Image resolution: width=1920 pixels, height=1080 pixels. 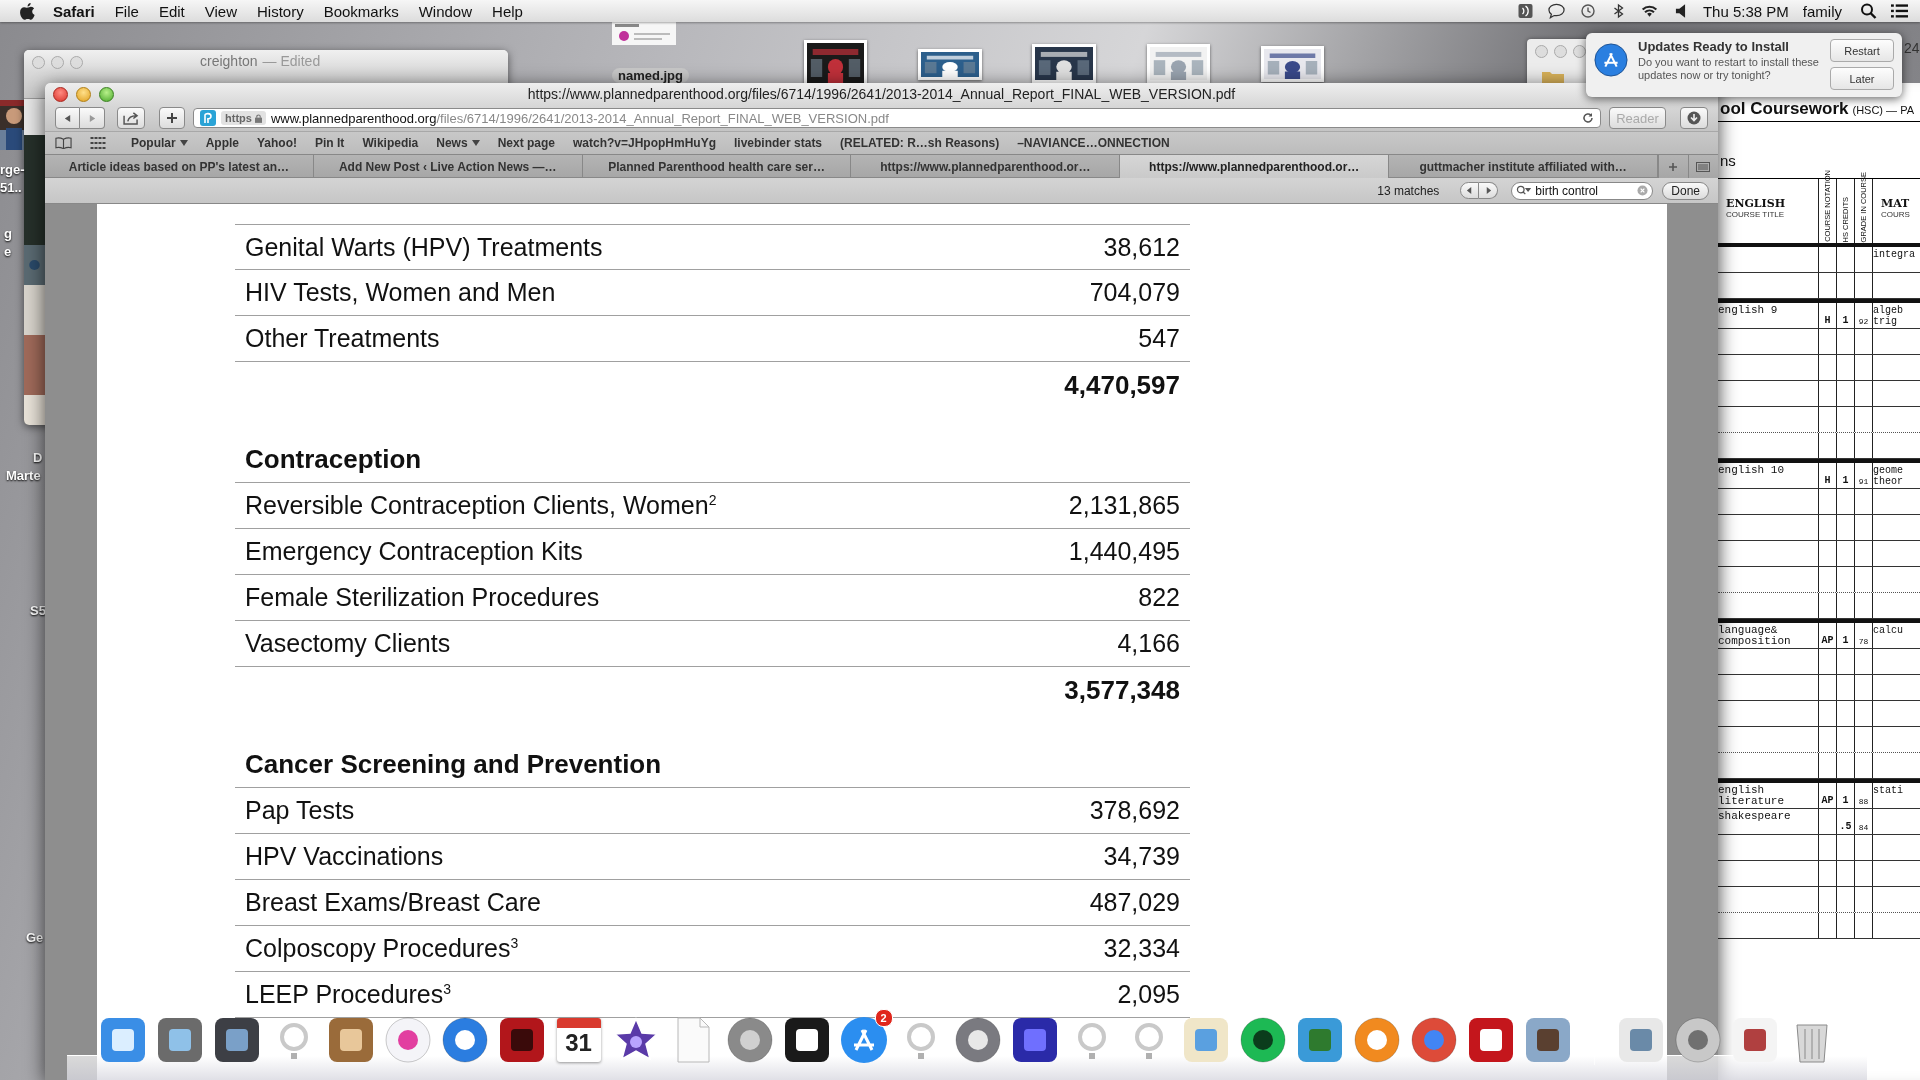 What do you see at coordinates (1756, 203) in the screenshot?
I see `column-header: ENGLISH` at bounding box center [1756, 203].